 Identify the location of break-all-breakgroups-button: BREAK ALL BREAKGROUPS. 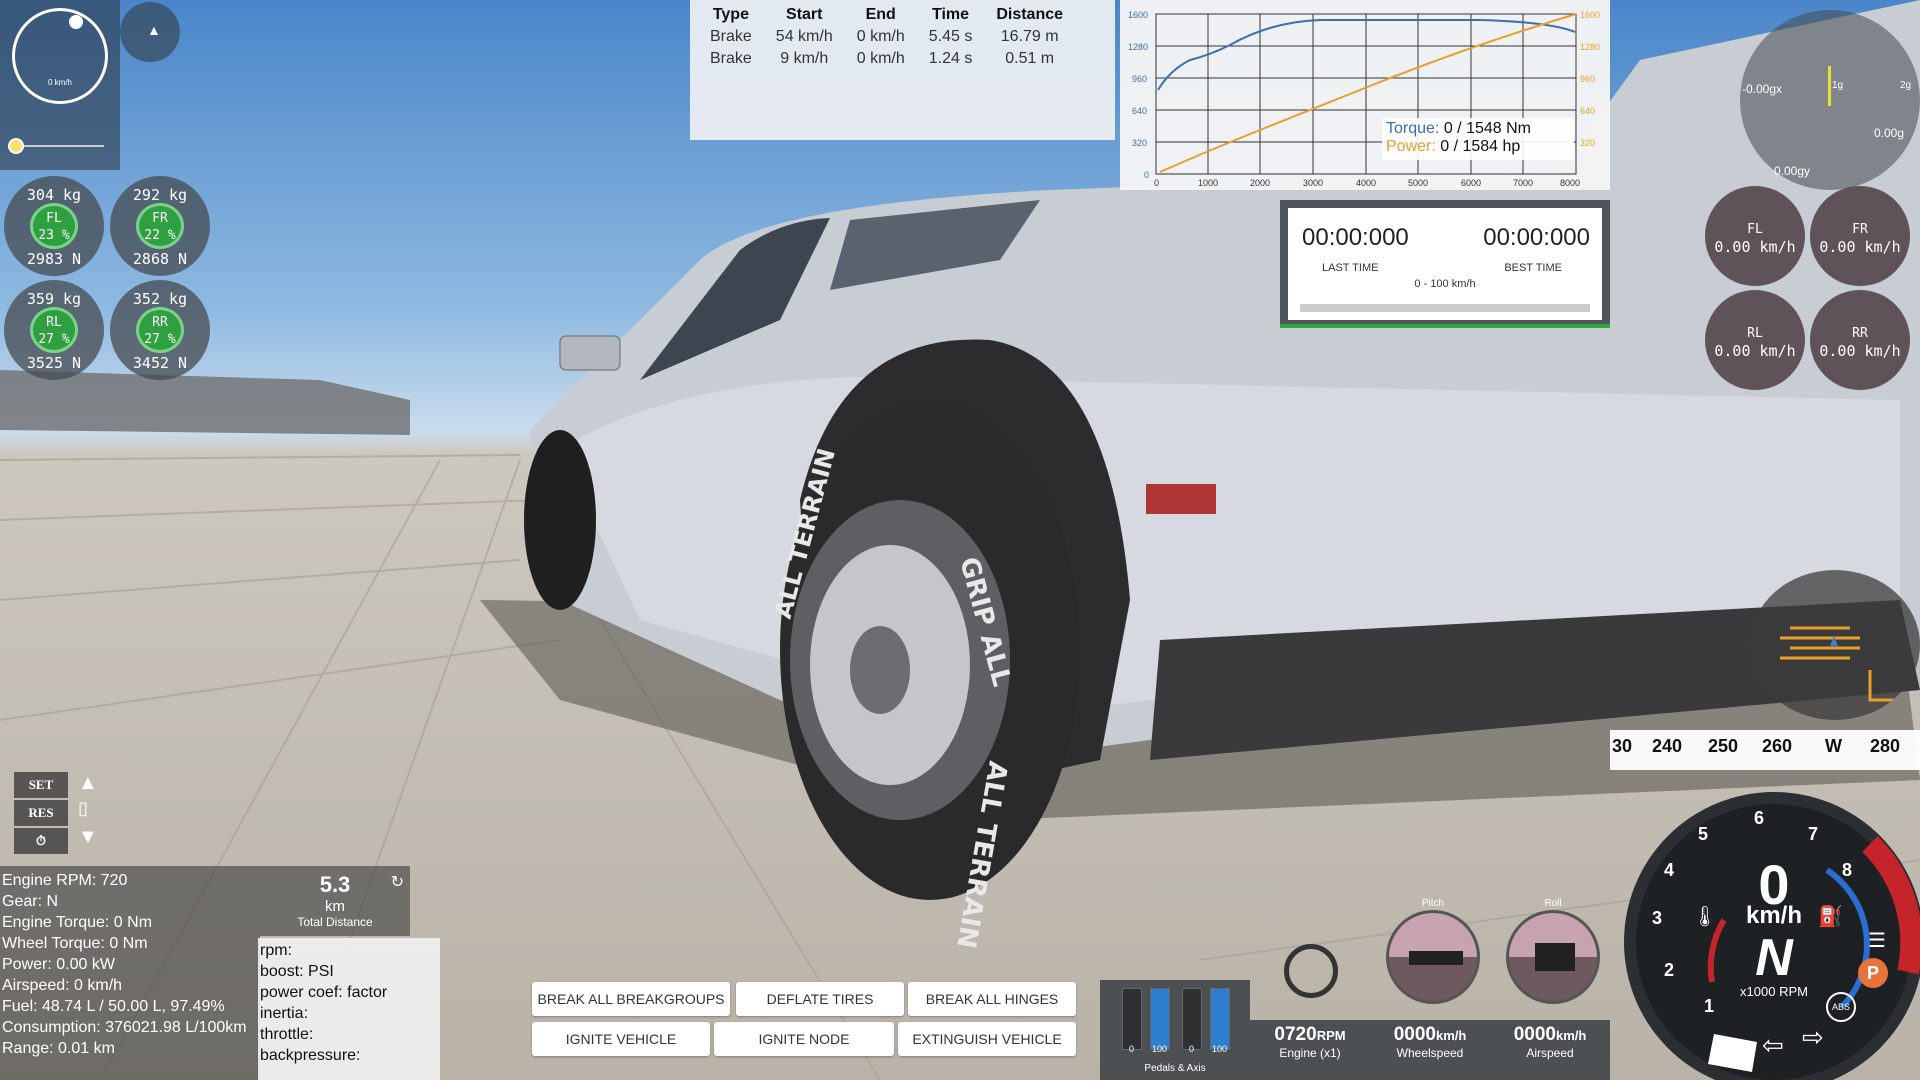
(631, 999).